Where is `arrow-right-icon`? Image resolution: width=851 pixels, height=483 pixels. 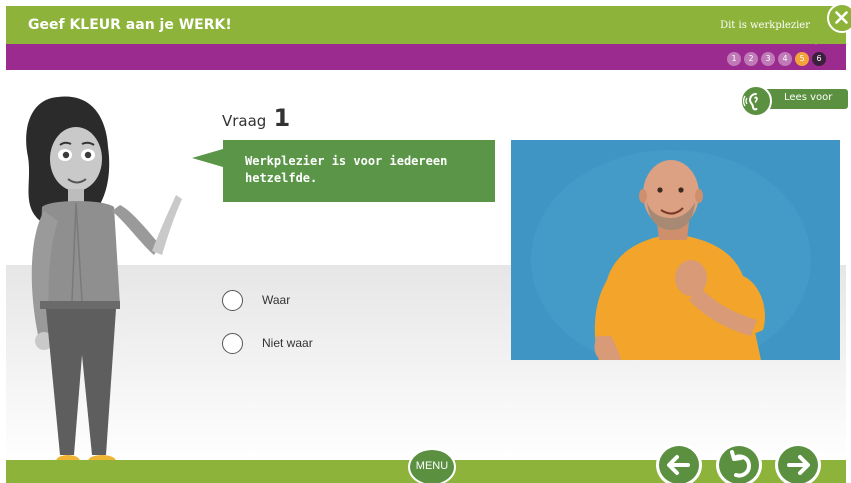 arrow-right-icon is located at coordinates (798, 465).